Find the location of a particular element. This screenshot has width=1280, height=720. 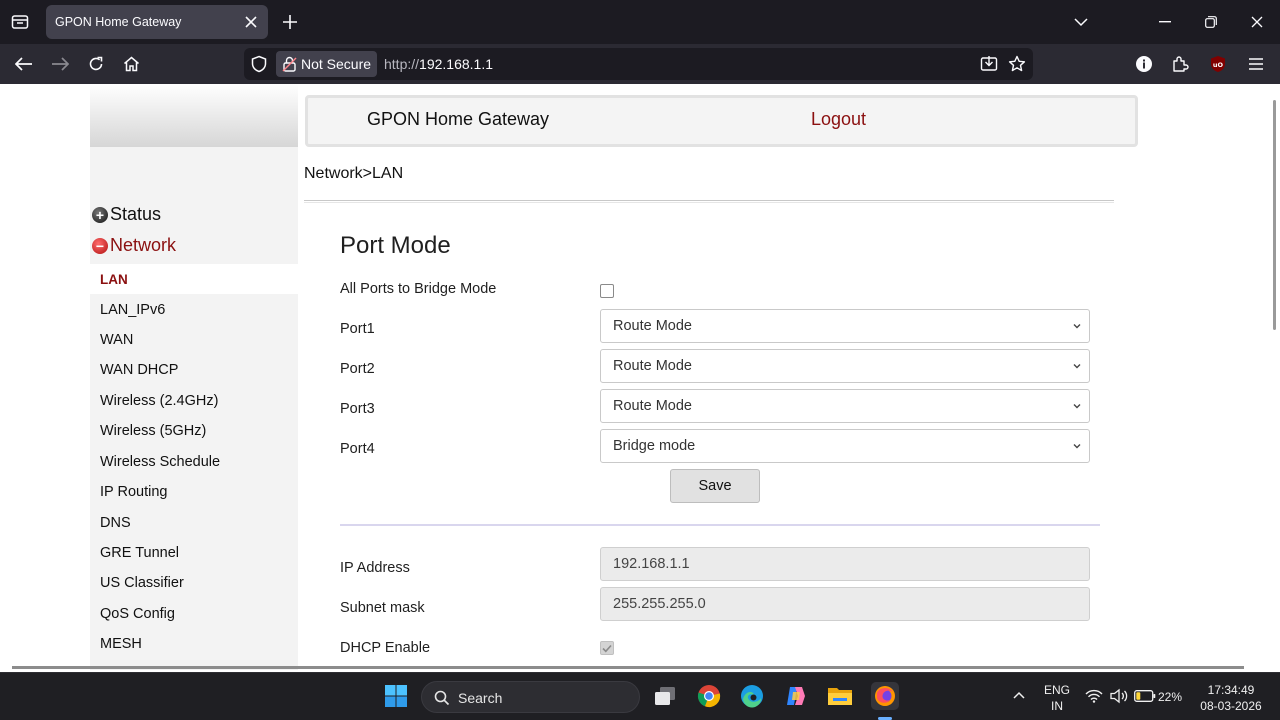

clock: 17:34:49 08-03-2026 is located at coordinates (1231, 698).